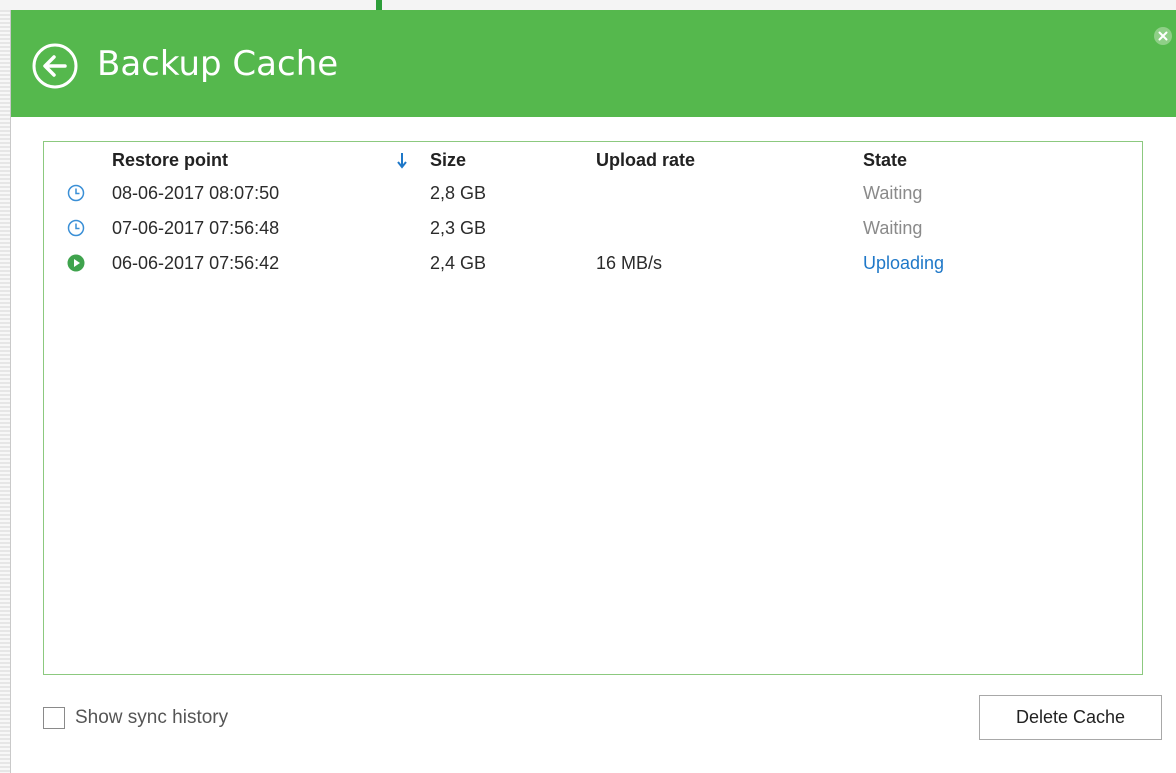 This screenshot has width=1176, height=773. I want to click on play-icon, so click(76, 263).